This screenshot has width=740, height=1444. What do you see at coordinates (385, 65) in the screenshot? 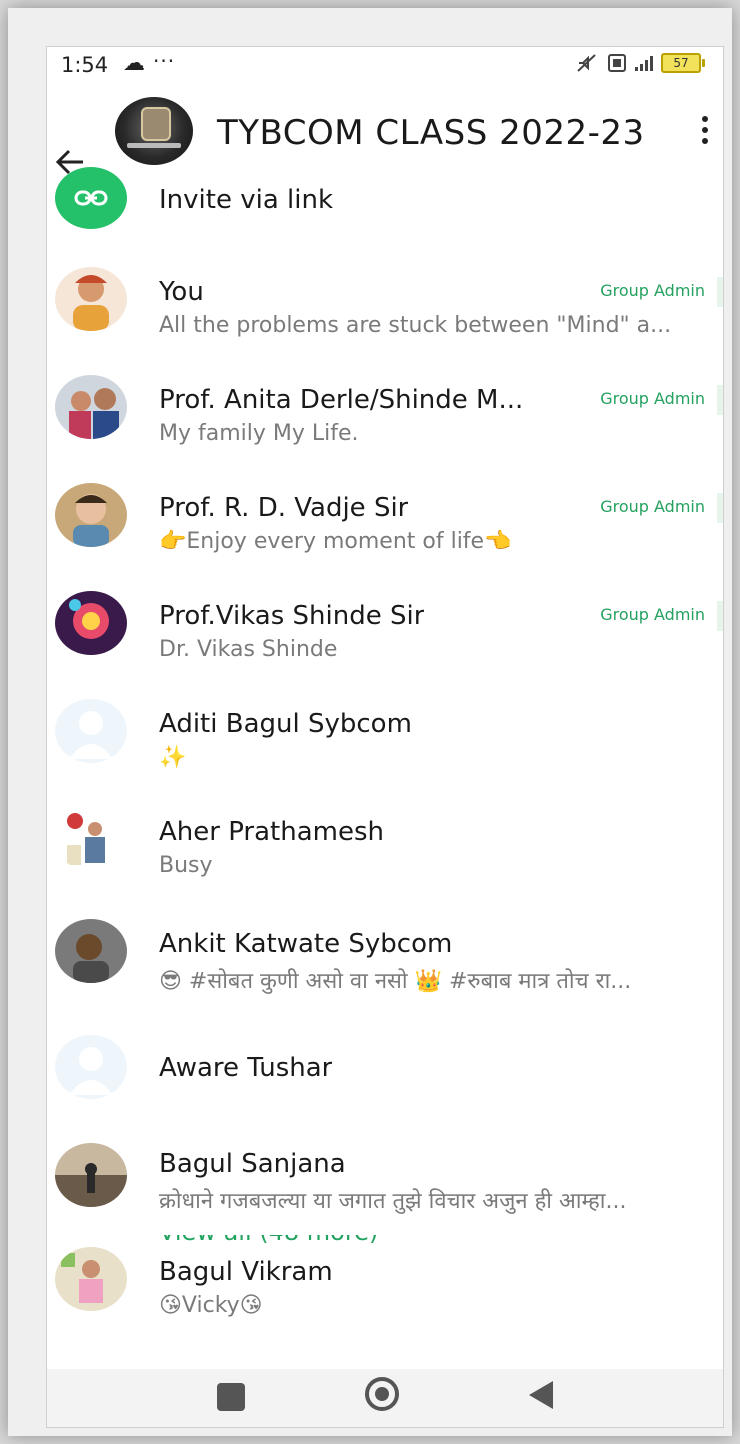
I see `status-bar: 1:54 ☁ ··· 57` at bounding box center [385, 65].